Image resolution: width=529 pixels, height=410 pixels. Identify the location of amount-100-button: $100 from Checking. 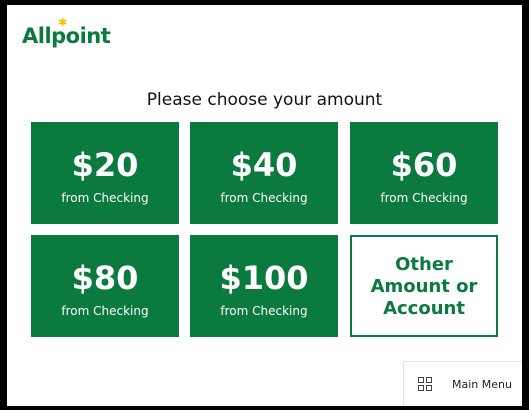
(264, 286).